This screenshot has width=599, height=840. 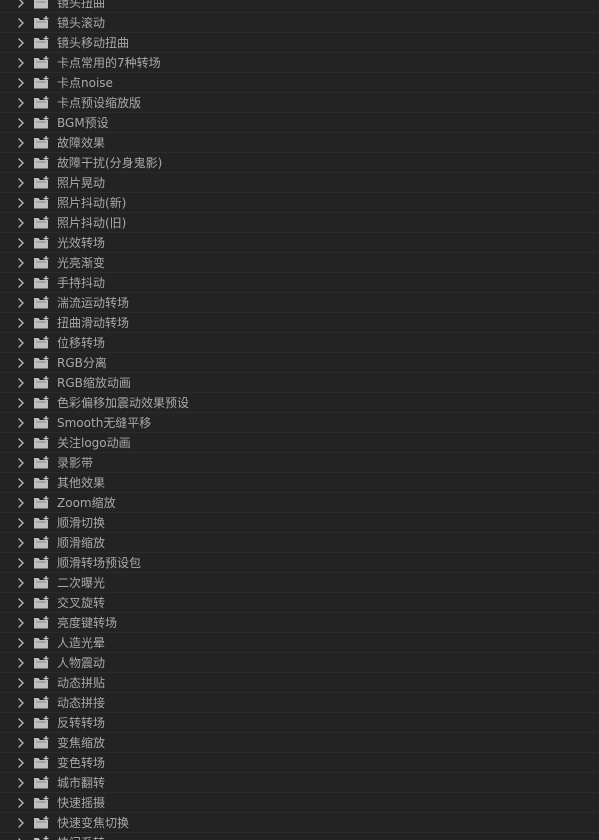 What do you see at coordinates (299, 523) in the screenshot?
I see `preset-folder-row: 顺滑切换` at bounding box center [299, 523].